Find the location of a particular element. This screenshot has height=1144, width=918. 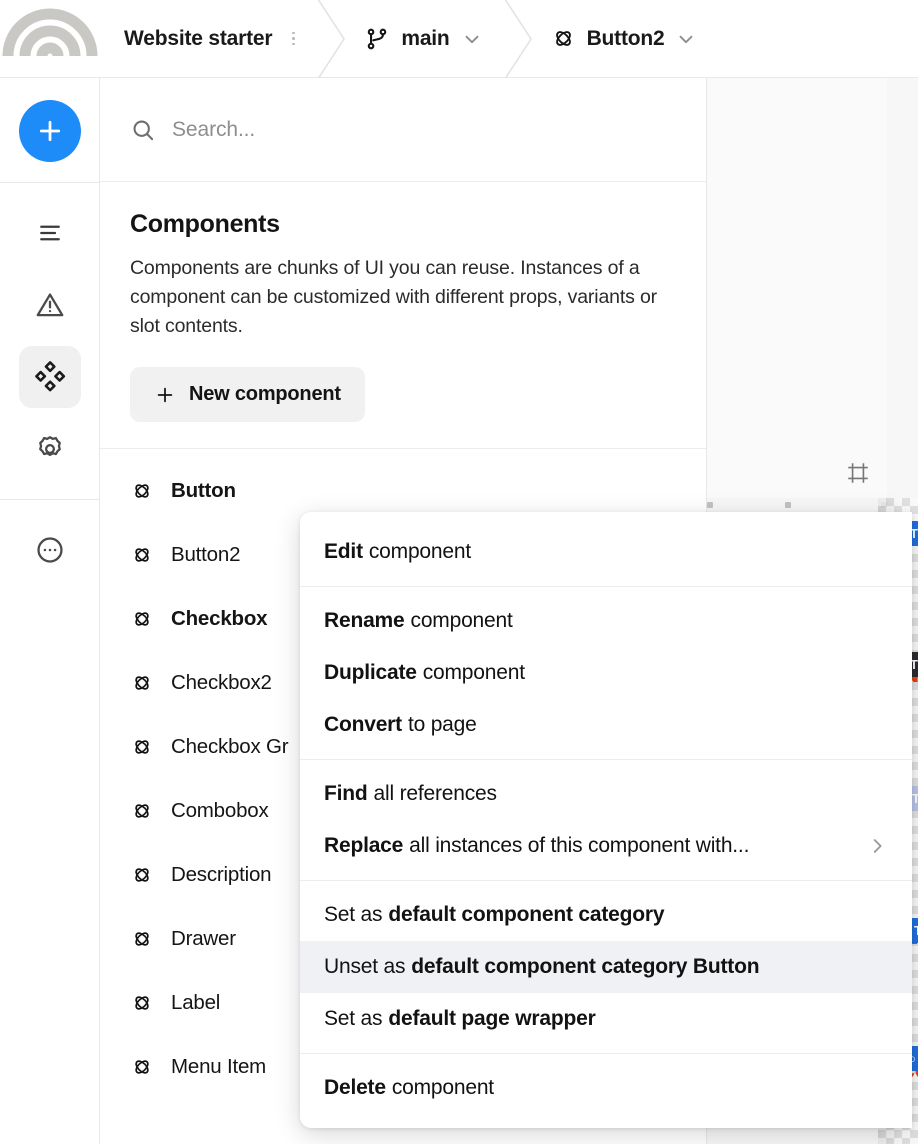

sidebar-item-outline is located at coordinates (50, 233).